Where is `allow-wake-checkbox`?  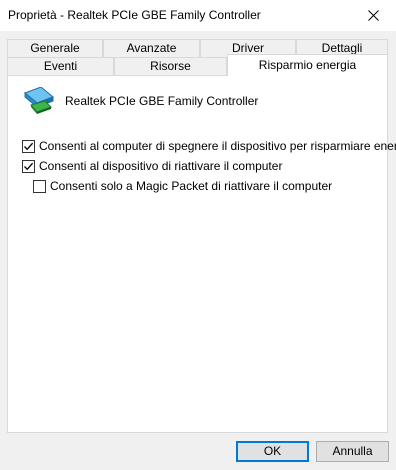
allow-wake-checkbox is located at coordinates (28, 166).